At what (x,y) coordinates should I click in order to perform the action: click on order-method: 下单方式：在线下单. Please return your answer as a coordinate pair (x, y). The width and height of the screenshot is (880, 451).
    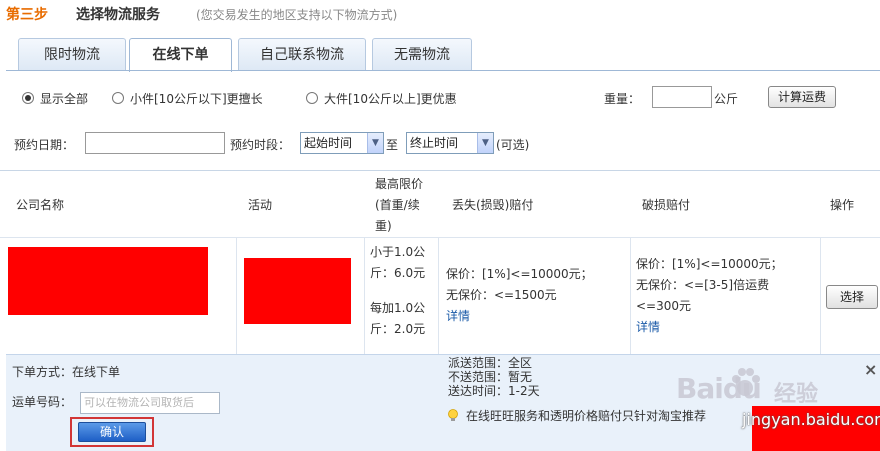
    Looking at the image, I should click on (66, 372).